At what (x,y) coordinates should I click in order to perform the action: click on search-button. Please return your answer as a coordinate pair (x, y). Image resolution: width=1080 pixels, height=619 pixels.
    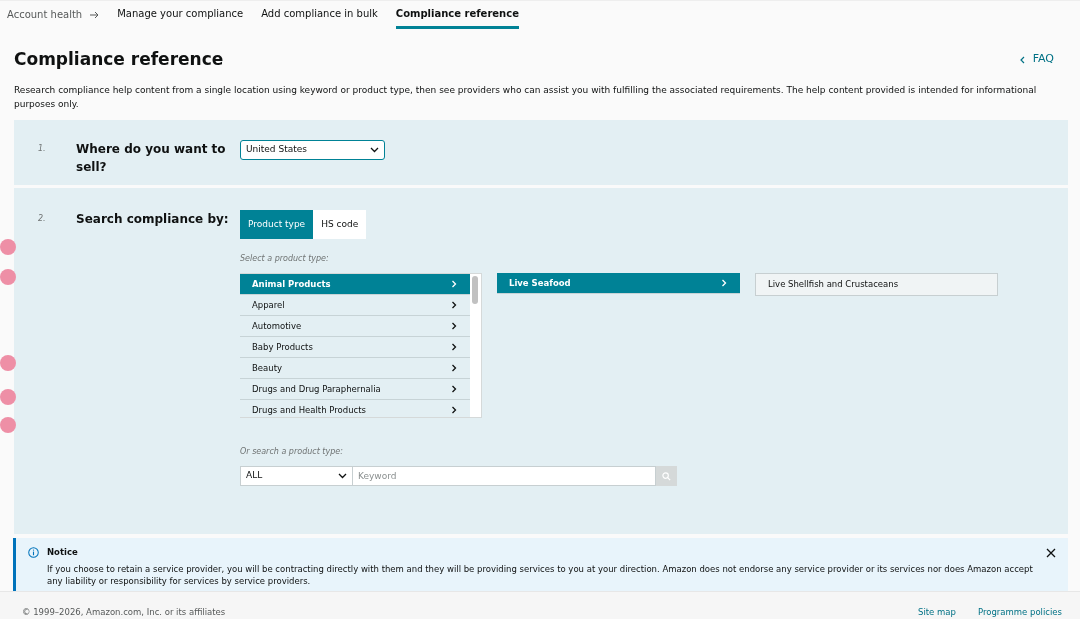
    Looking at the image, I should click on (666, 476).